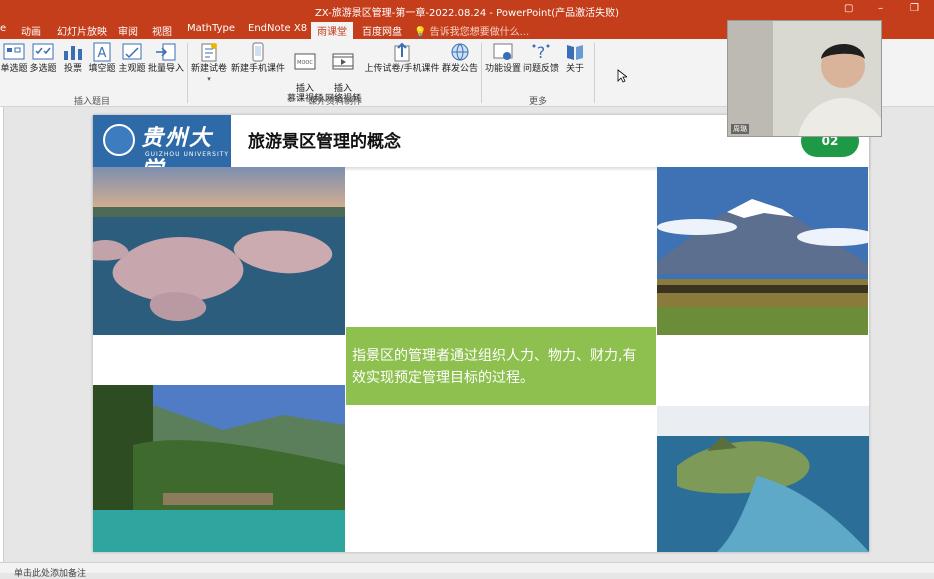  I want to click on about-button: 关于, so click(575, 58).